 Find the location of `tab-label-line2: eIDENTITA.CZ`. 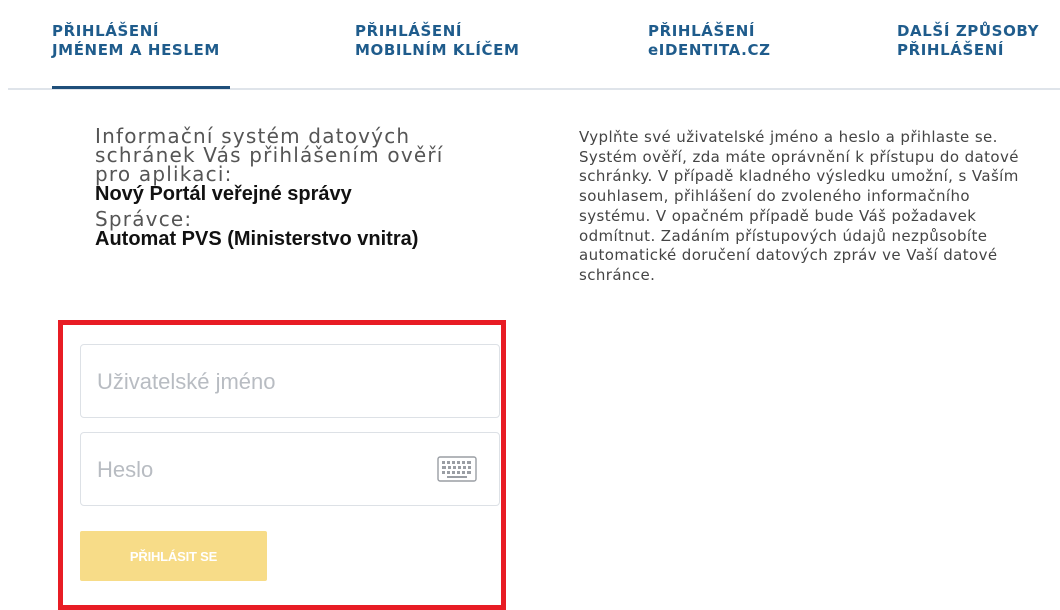

tab-label-line2: eIDENTITA.CZ is located at coordinates (709, 50).